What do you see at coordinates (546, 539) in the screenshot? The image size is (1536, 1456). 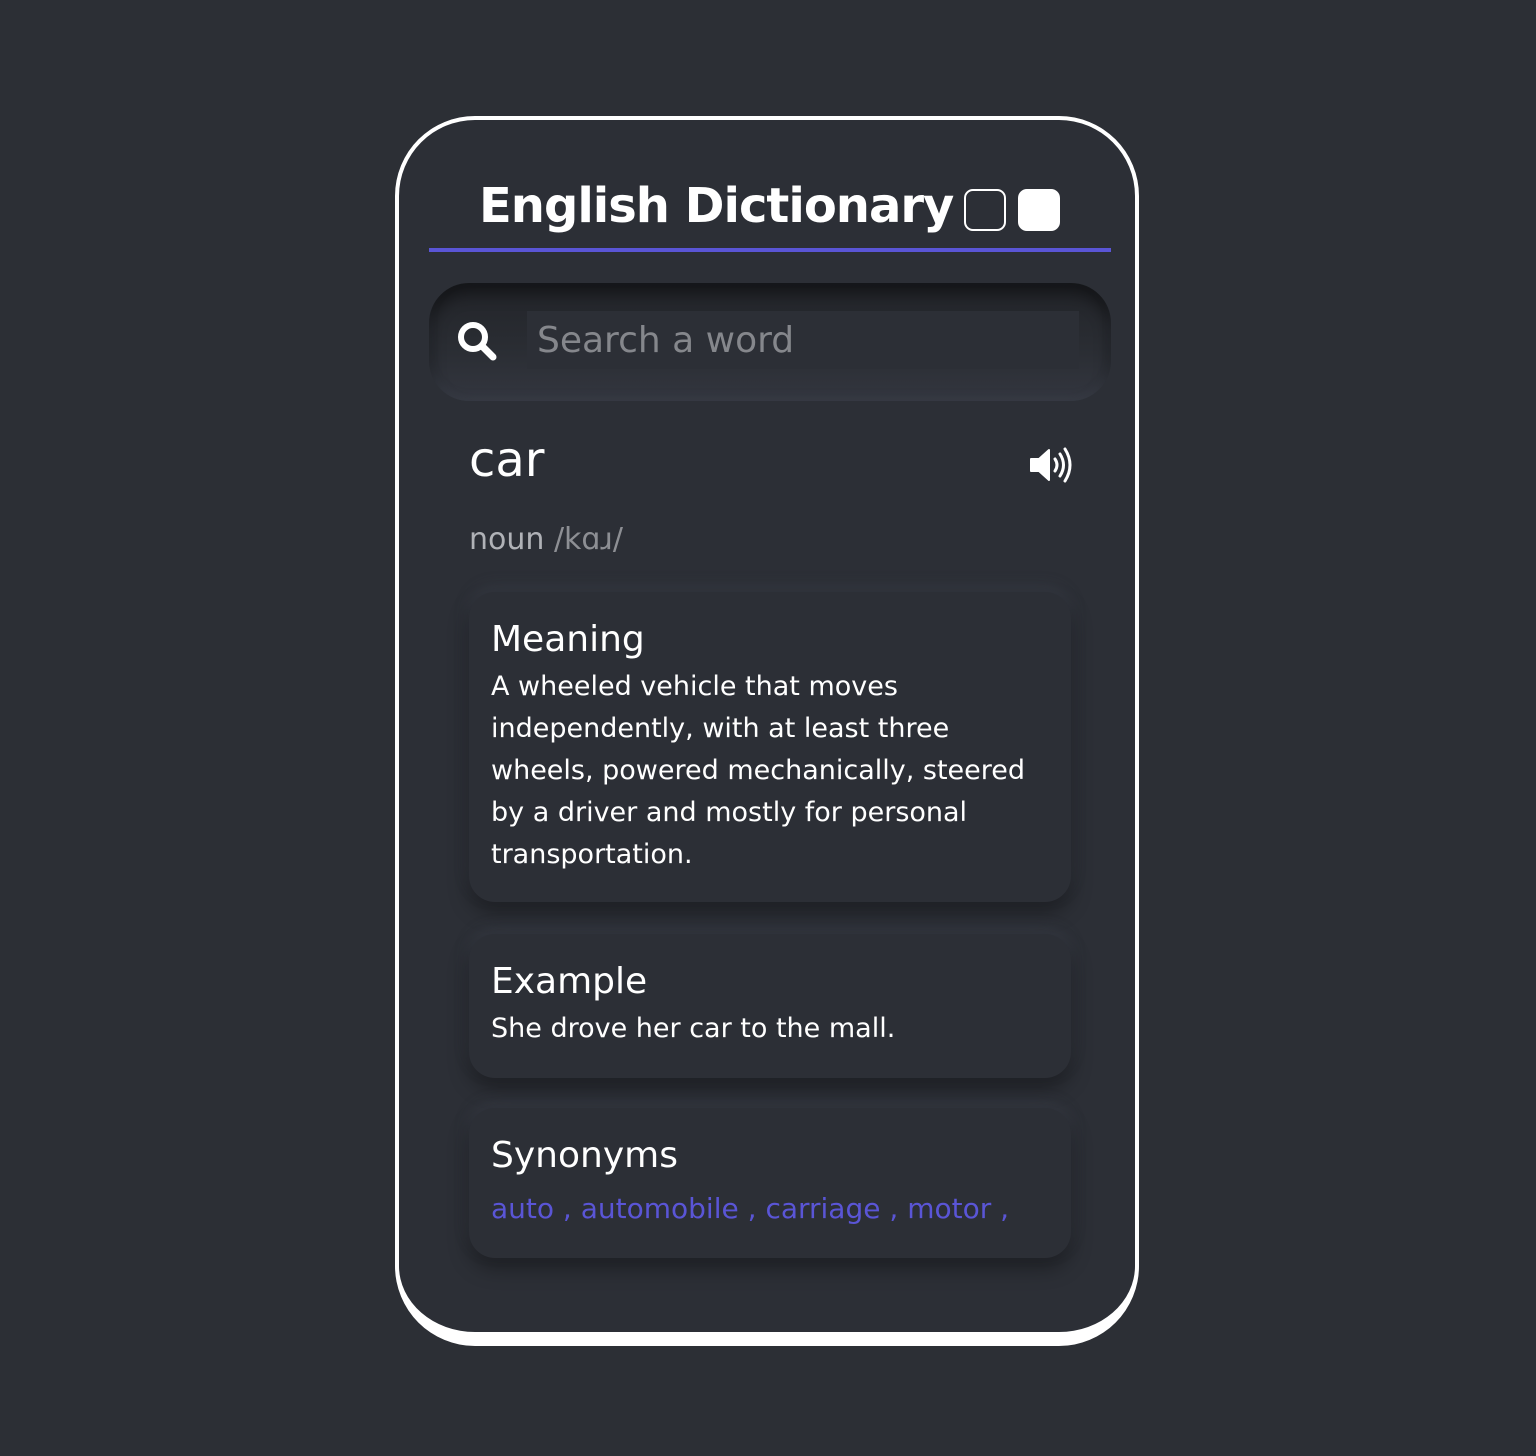 I see `word-details: noun /kɑɹ/` at bounding box center [546, 539].